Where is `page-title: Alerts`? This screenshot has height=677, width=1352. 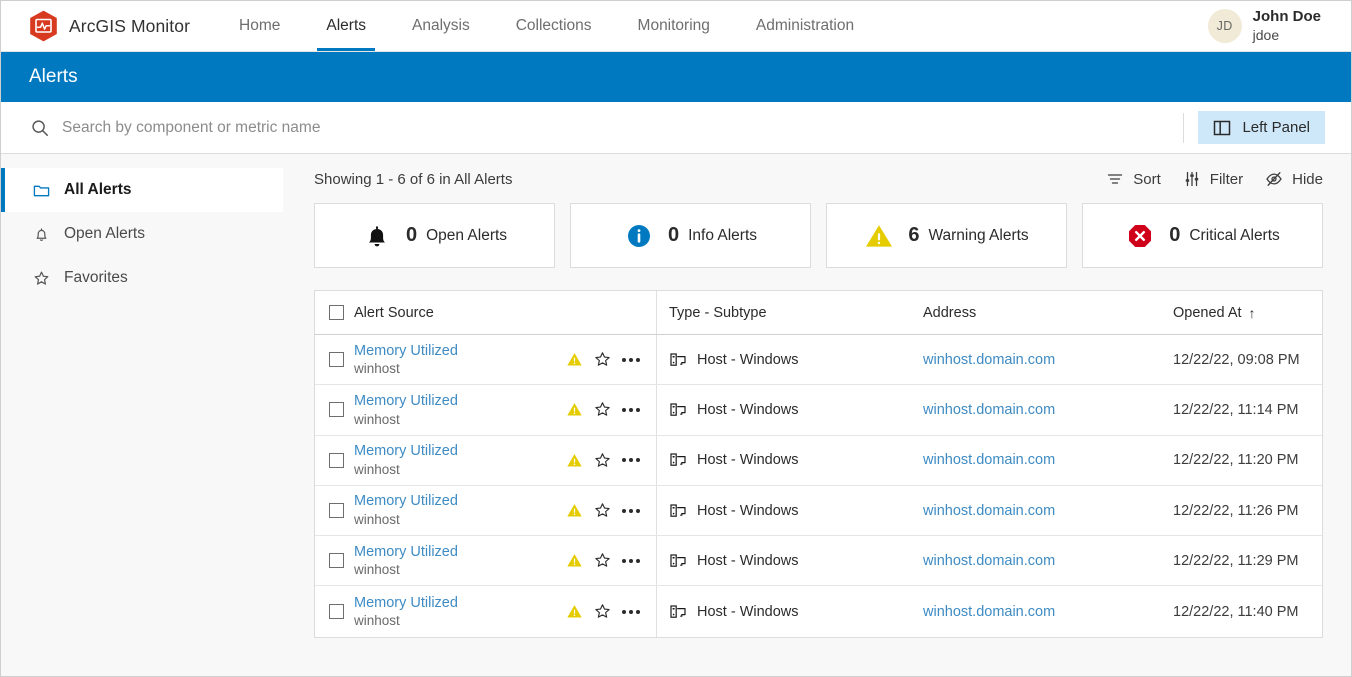
page-title: Alerts is located at coordinates (53, 76).